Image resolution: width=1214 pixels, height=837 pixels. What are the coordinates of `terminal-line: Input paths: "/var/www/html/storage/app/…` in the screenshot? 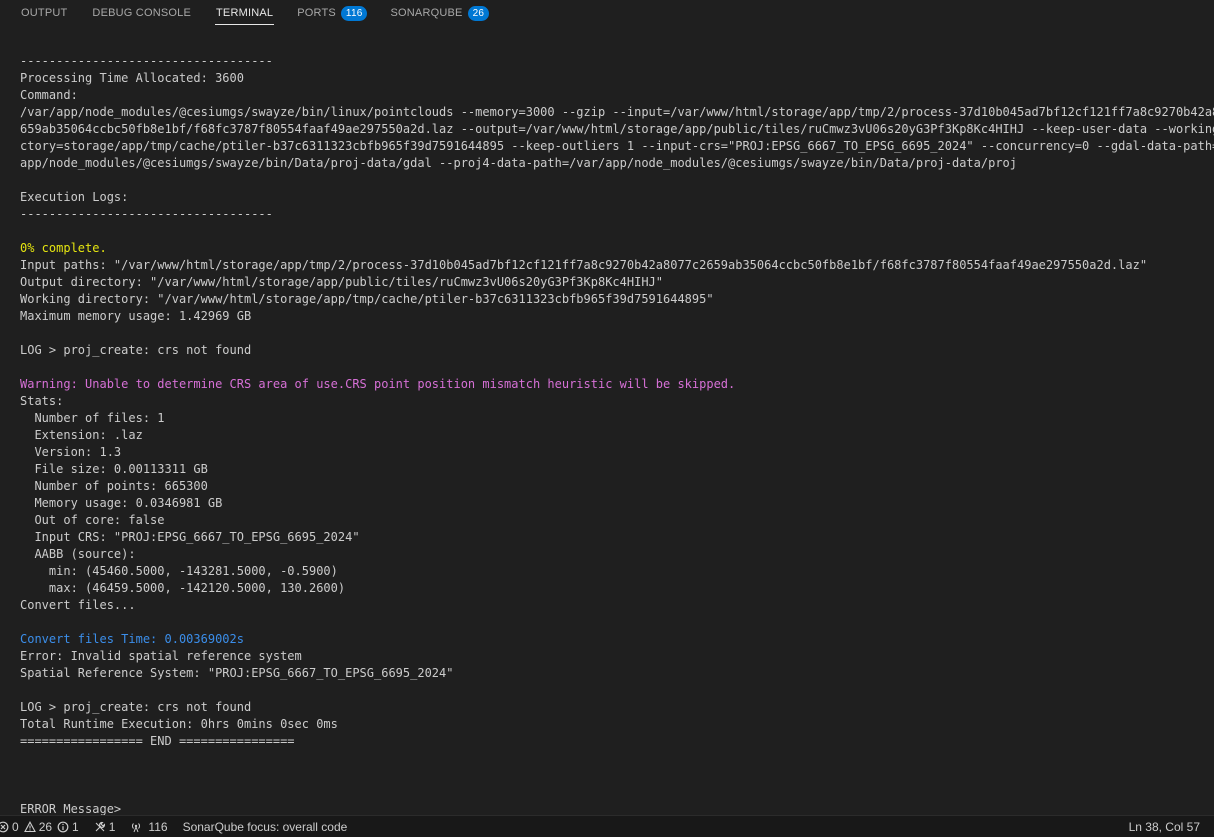 It's located at (584, 265).